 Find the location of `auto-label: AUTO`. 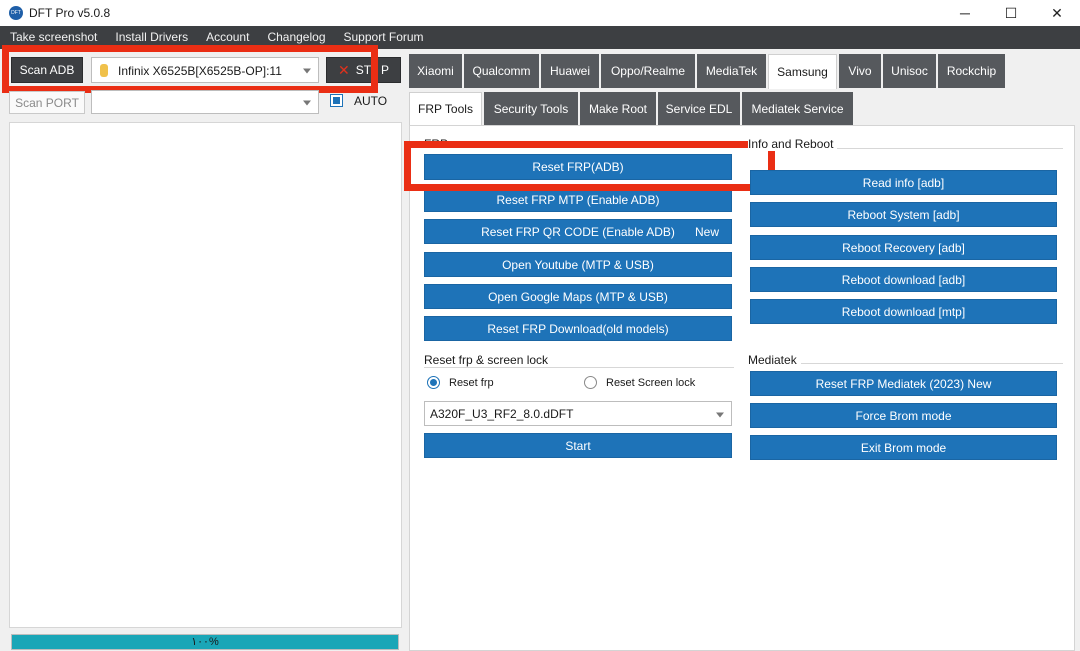

auto-label: AUTO is located at coordinates (371, 101).